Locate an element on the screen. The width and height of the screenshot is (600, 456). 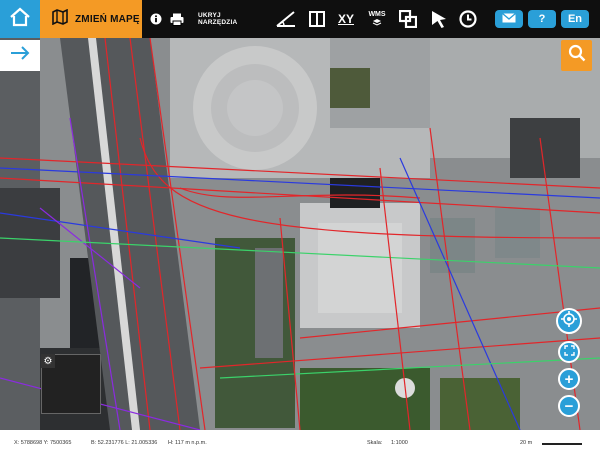
scalebar-label: 20 m is located at coordinates (526, 443).